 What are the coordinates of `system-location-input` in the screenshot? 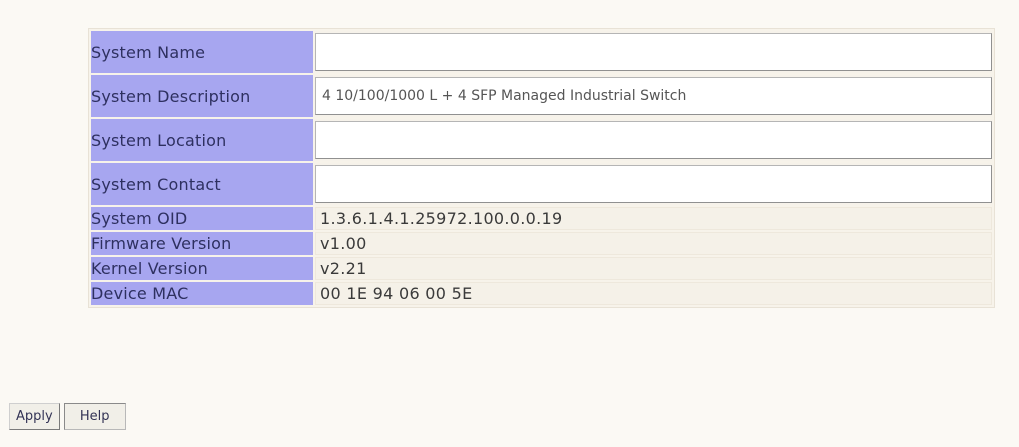 It's located at (653, 140).